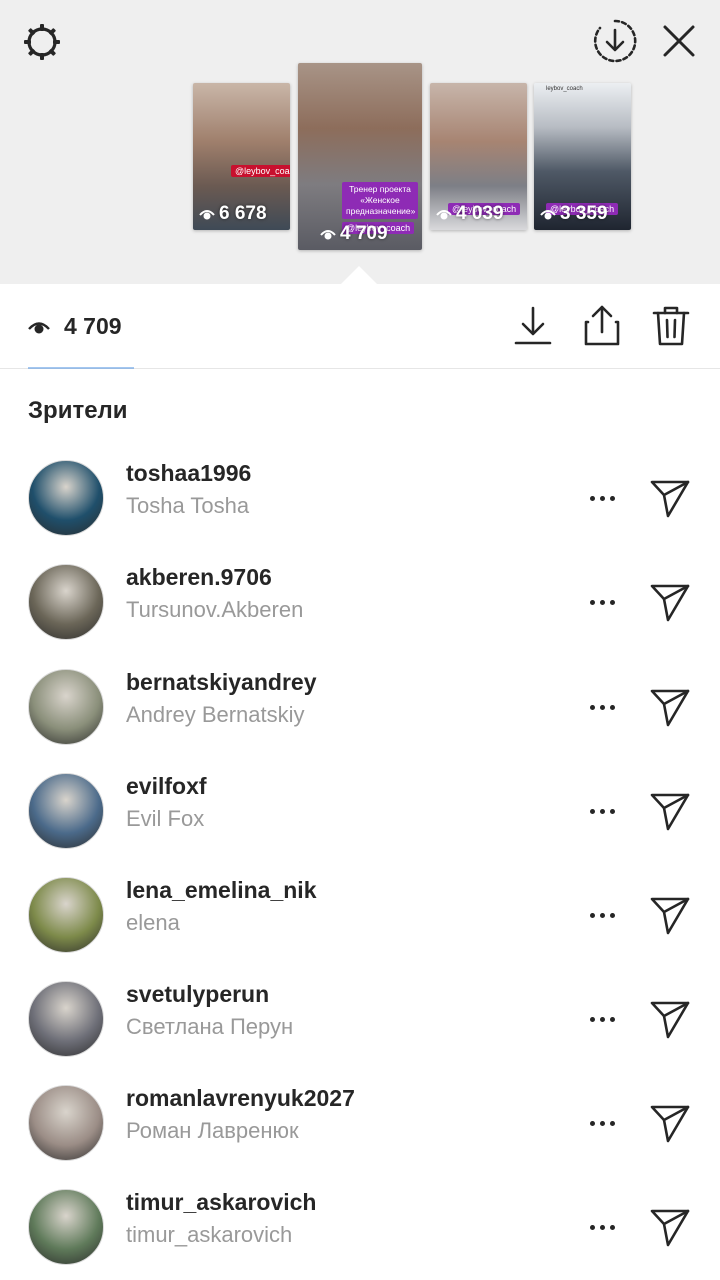 This screenshot has width=720, height=1280. I want to click on close-button, so click(679, 41).